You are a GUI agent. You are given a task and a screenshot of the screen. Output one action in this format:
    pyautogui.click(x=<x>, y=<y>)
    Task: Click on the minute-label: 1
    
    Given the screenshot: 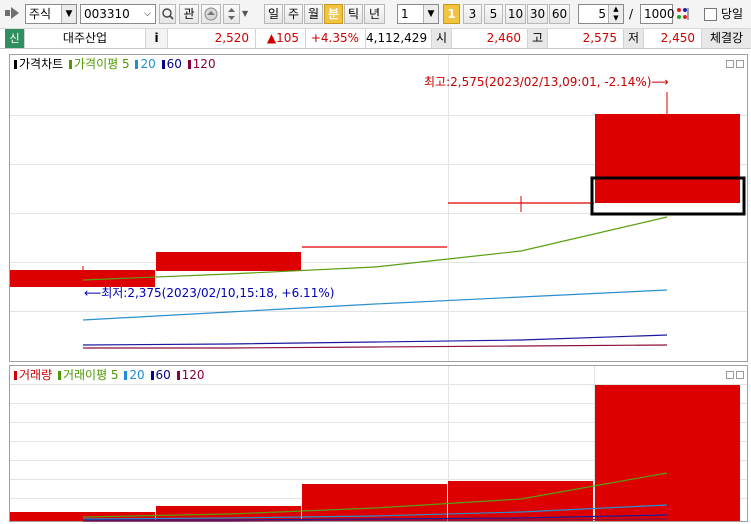 What is the action you would take?
    pyautogui.click(x=451, y=14)
    